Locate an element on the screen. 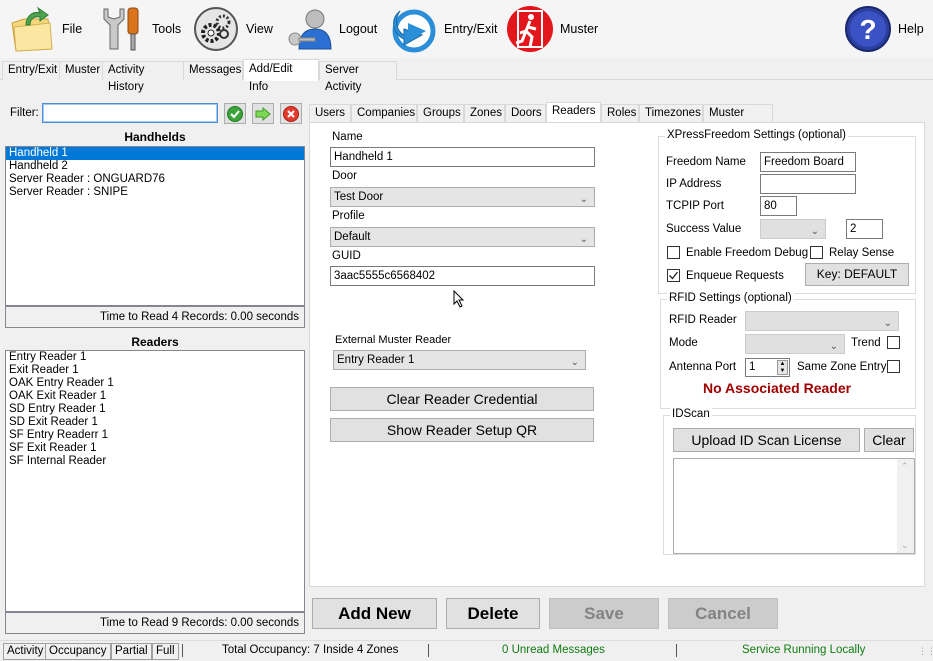  guid-input: 3aac5555c6568402 is located at coordinates (462, 276).